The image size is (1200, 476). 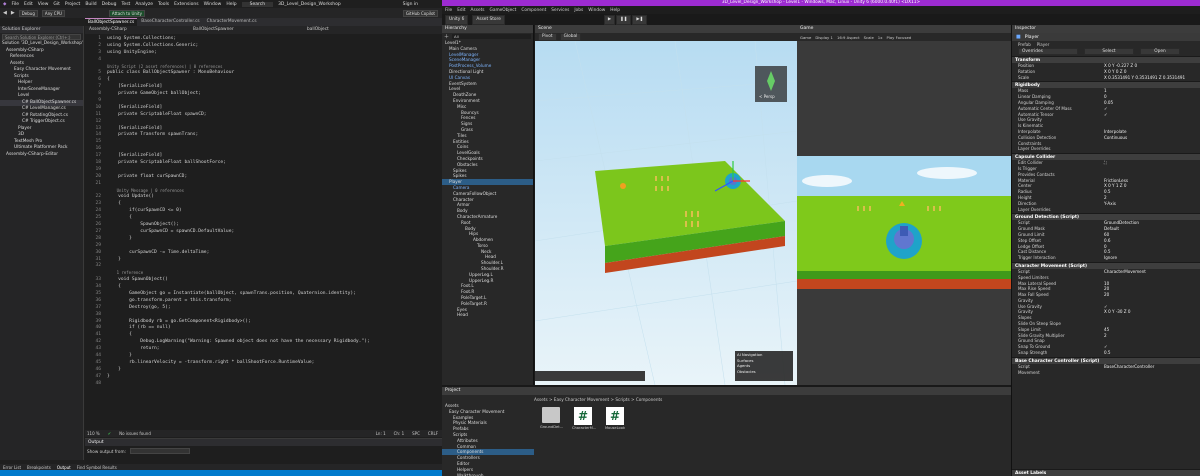 I want to click on tab-error-list: Error List, so click(x=12, y=467).